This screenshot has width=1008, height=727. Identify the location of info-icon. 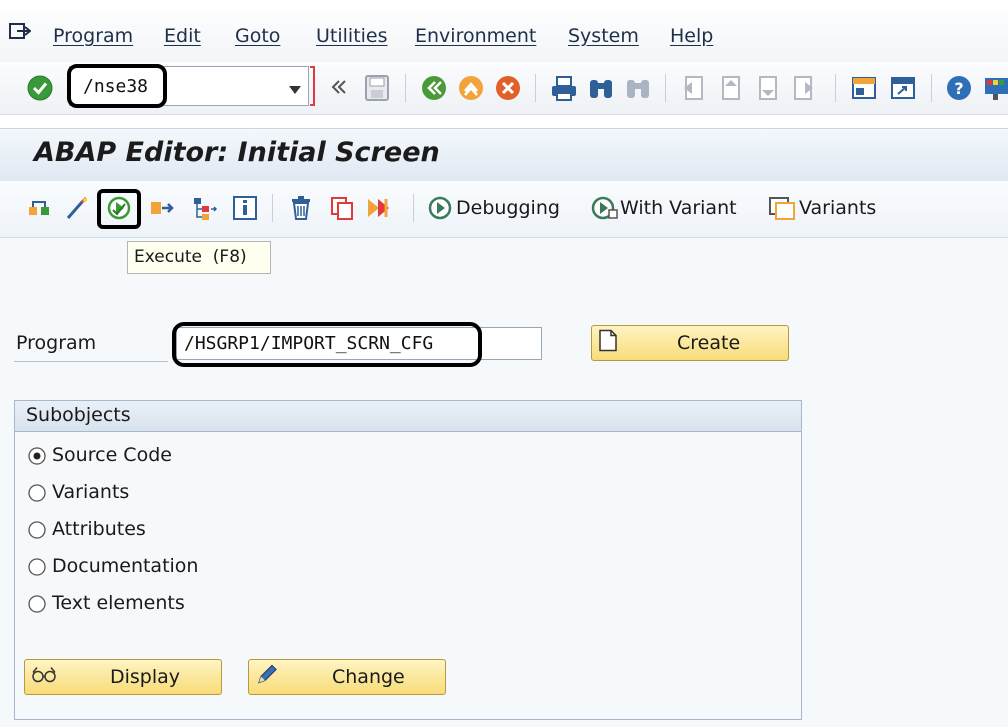
(245, 210).